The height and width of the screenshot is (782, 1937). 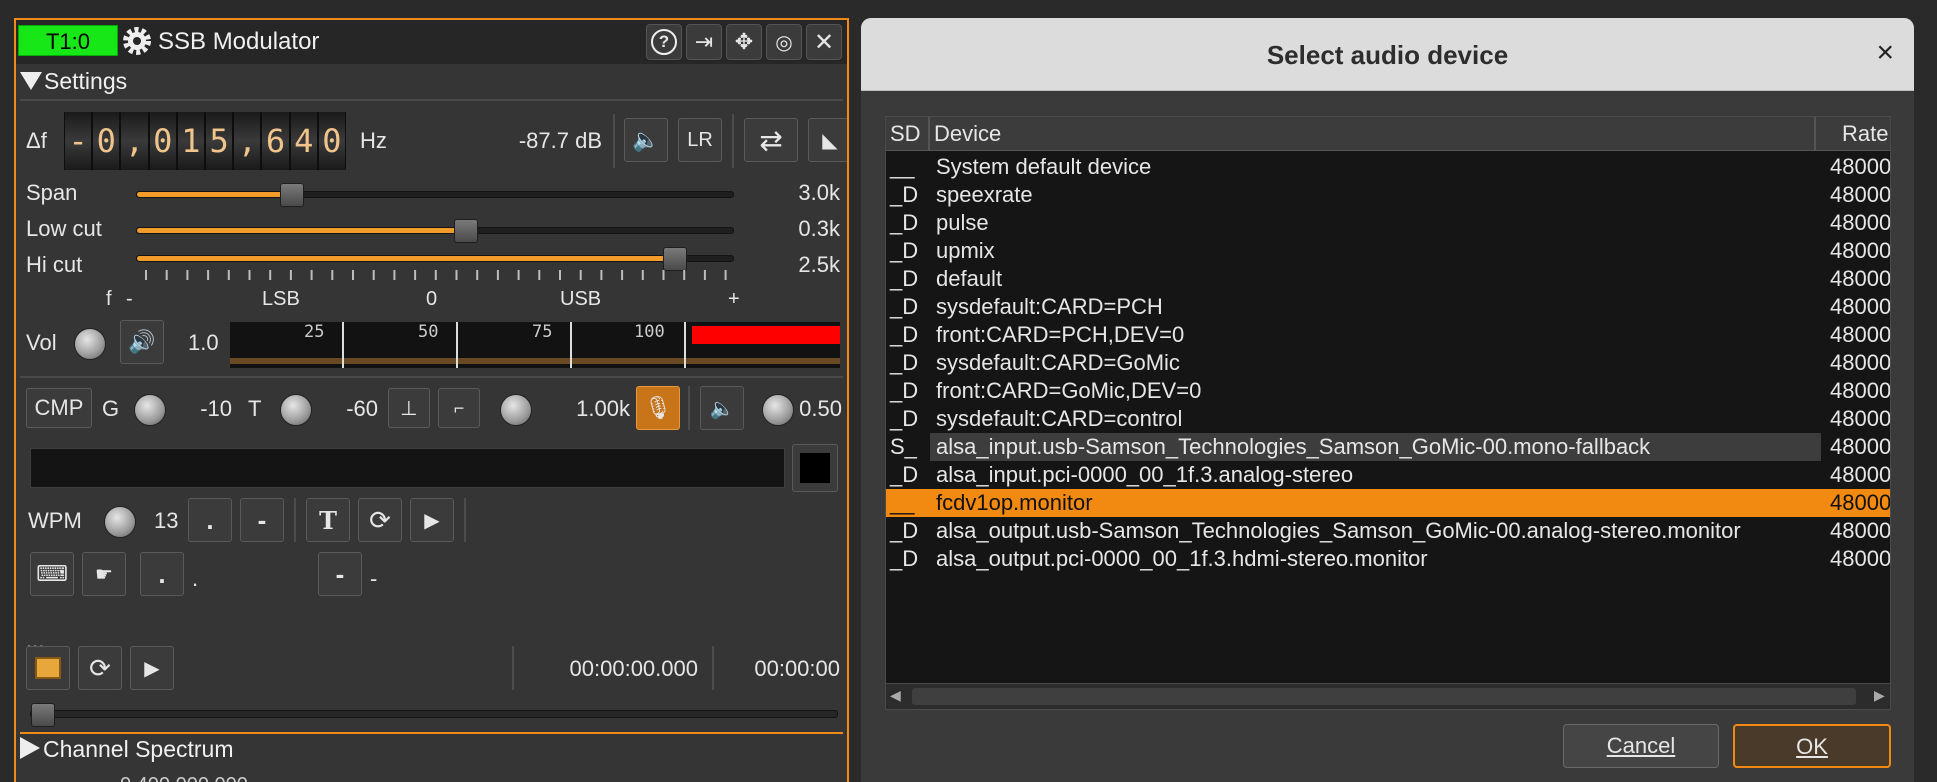 I want to click on table-row: _D sysdefault:CARD=GoMic 48000, so click(x=1388, y=363).